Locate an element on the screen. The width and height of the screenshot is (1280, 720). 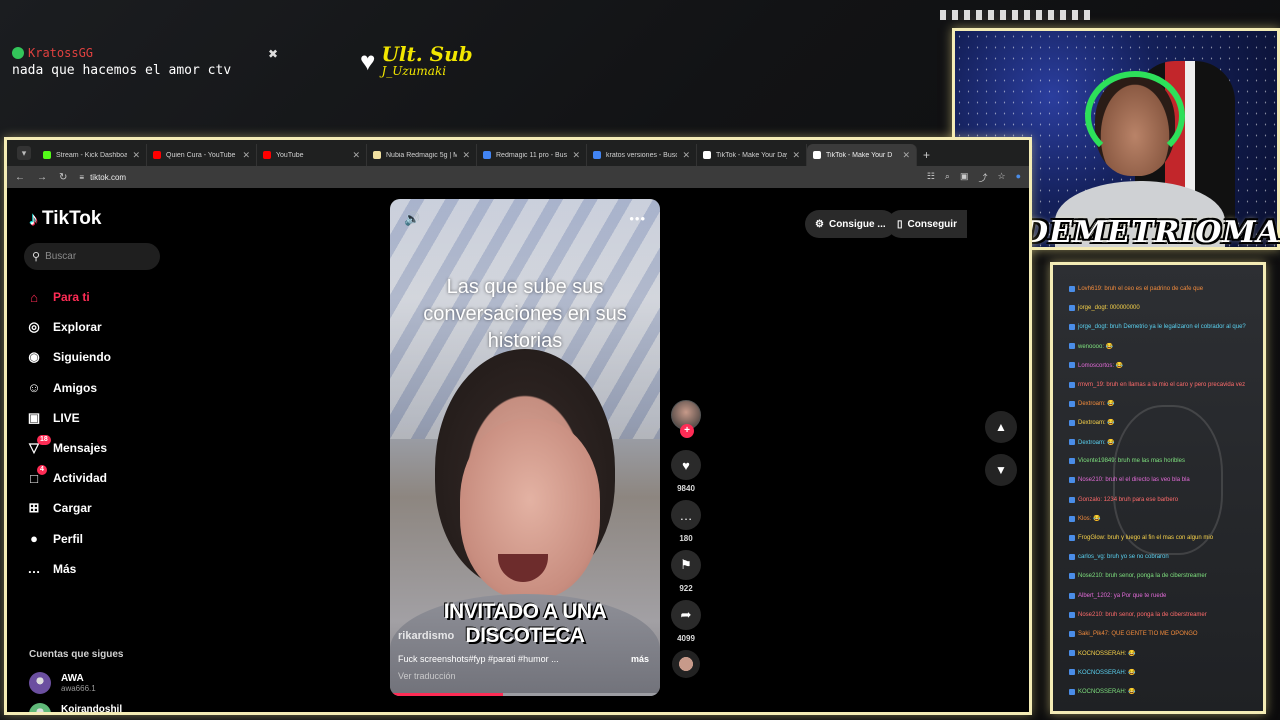
search-icon: ⚲ is located at coordinates (36, 257).